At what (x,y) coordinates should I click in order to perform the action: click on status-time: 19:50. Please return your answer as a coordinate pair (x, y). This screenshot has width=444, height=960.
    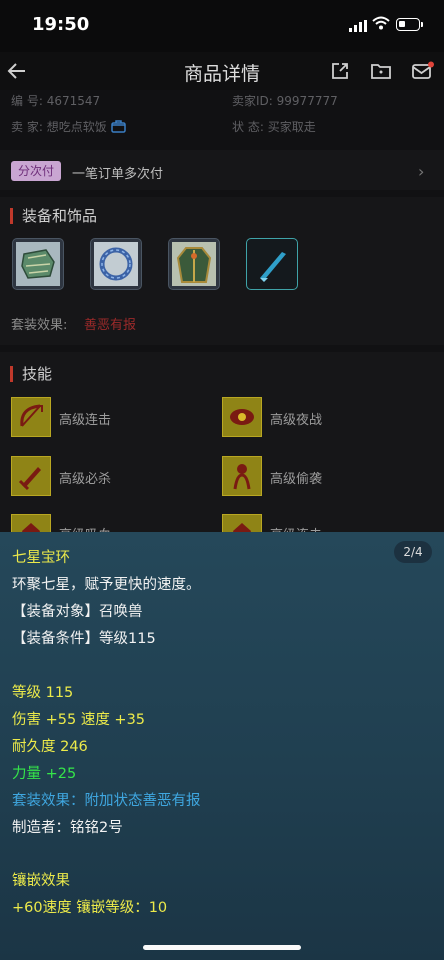
    Looking at the image, I should click on (61, 24).